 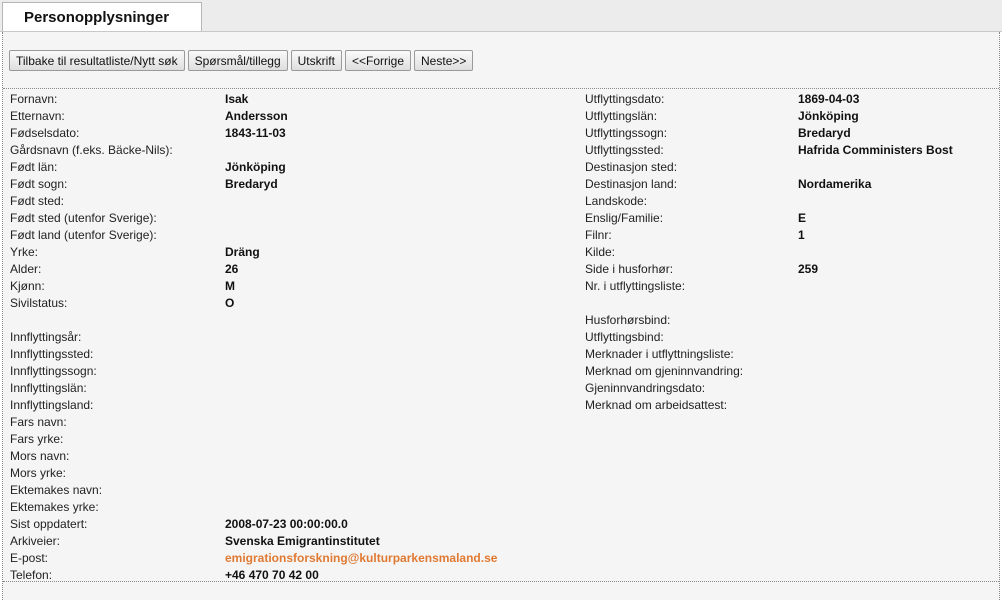 What do you see at coordinates (34, 99) in the screenshot?
I see `field-label: Fornavn:` at bounding box center [34, 99].